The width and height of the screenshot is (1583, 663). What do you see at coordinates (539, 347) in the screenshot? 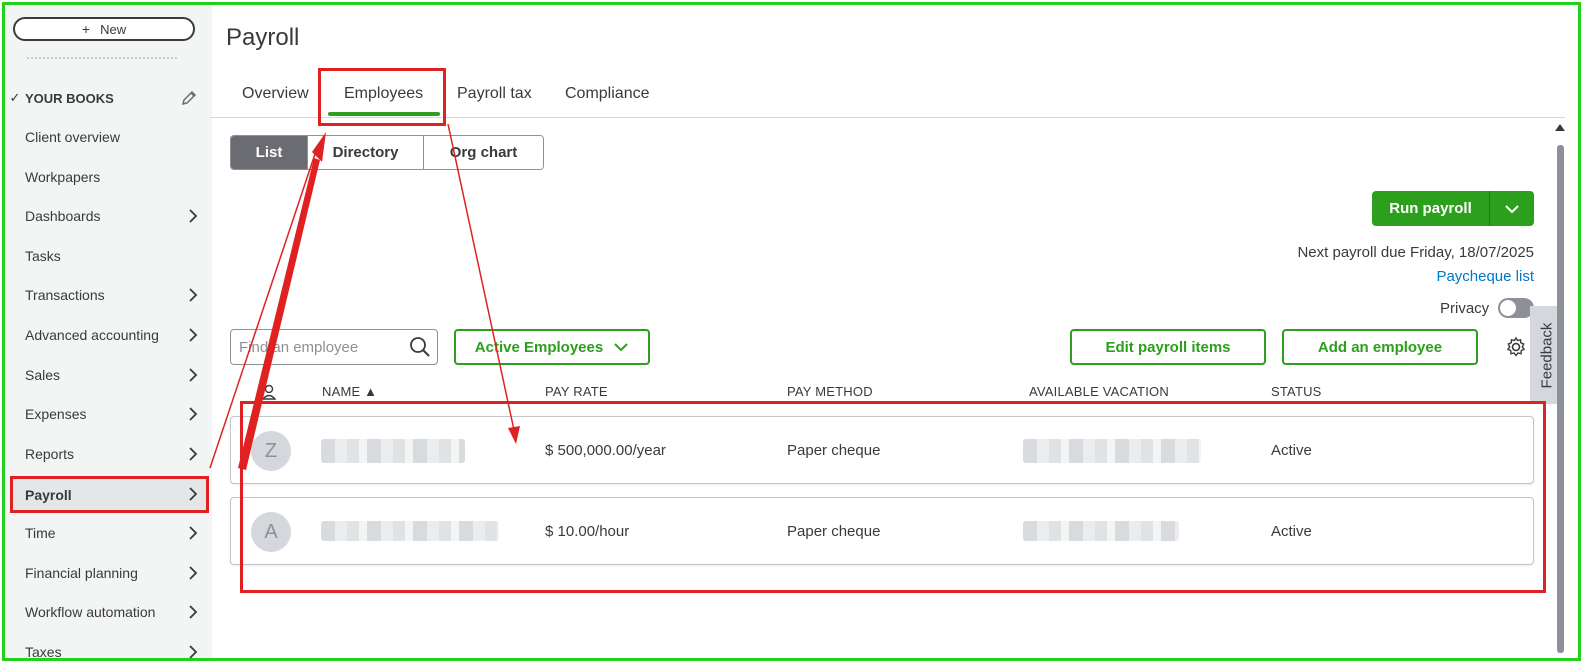
I see `filter-label: Active Employees` at bounding box center [539, 347].